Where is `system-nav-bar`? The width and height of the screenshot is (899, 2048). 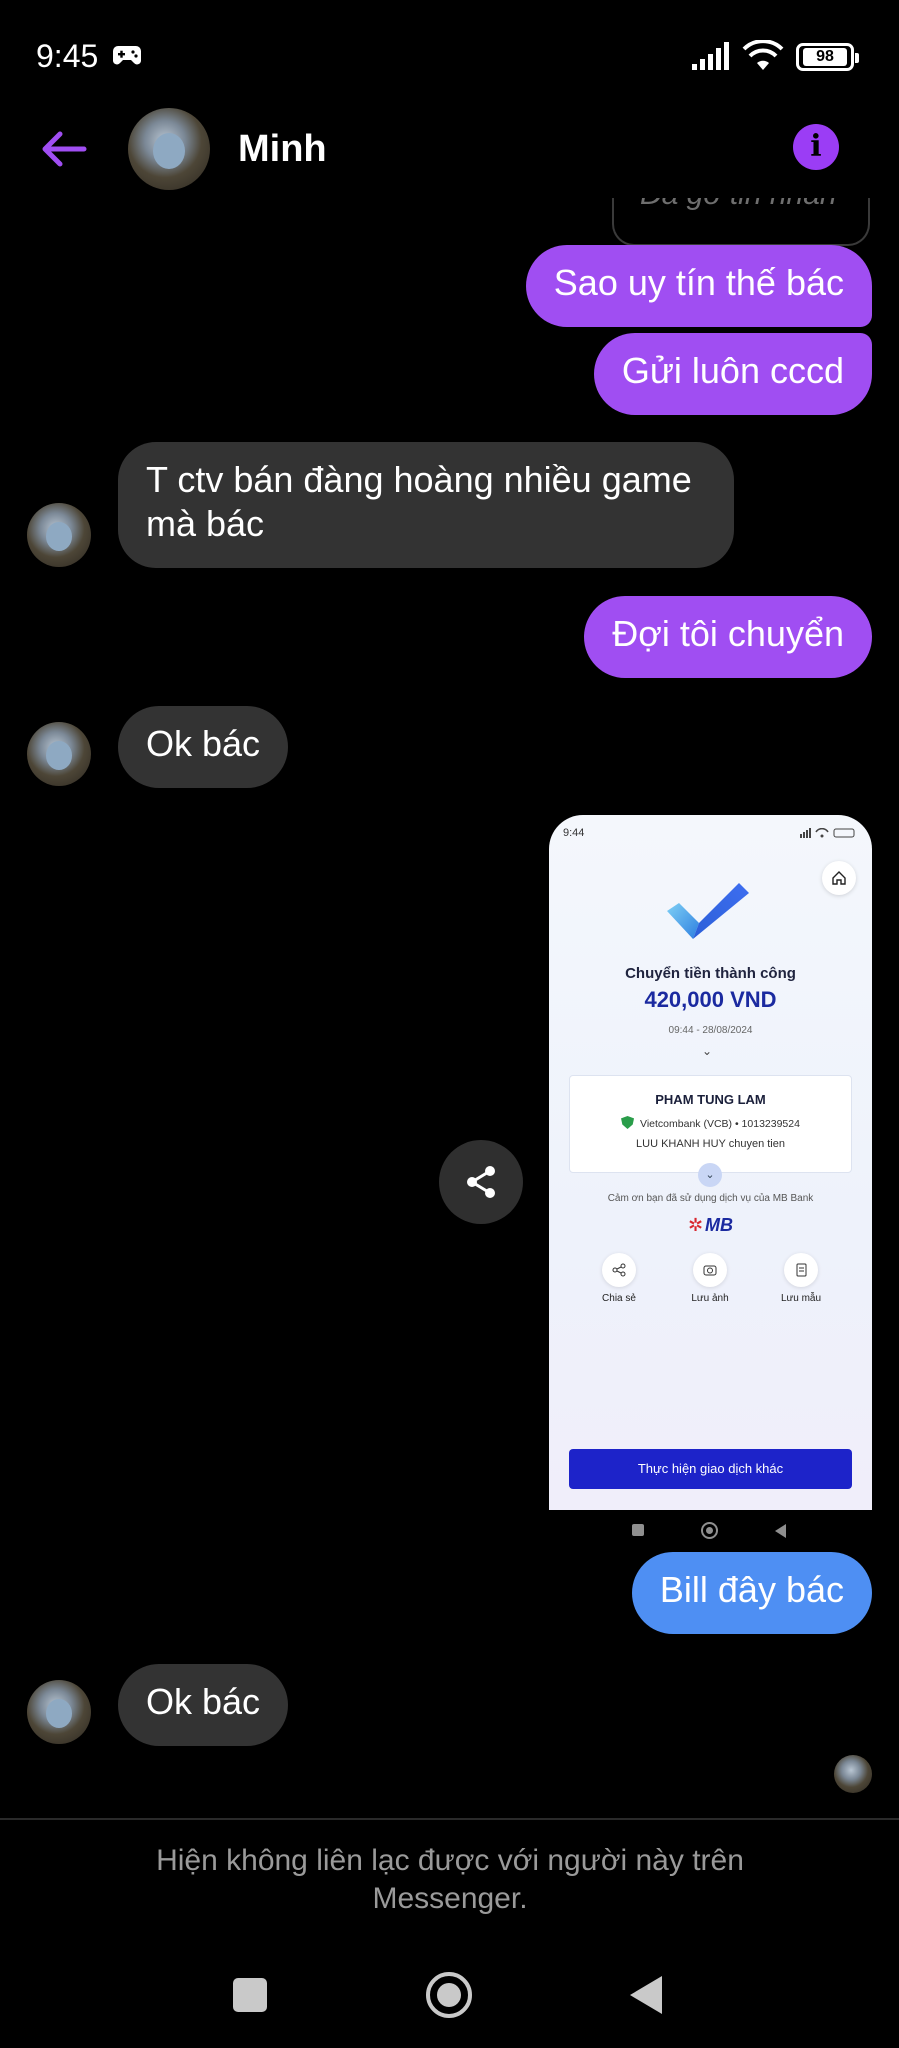 system-nav-bar is located at coordinates (449, 1994).